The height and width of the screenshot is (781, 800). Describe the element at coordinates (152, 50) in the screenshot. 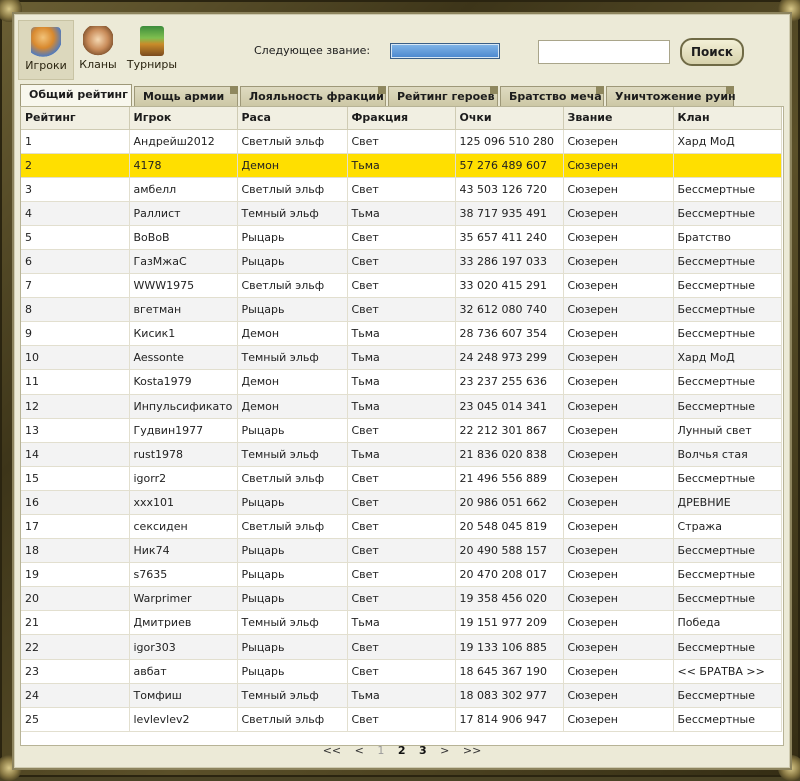

I see `nav-tournaments-button: Турниры` at that location.